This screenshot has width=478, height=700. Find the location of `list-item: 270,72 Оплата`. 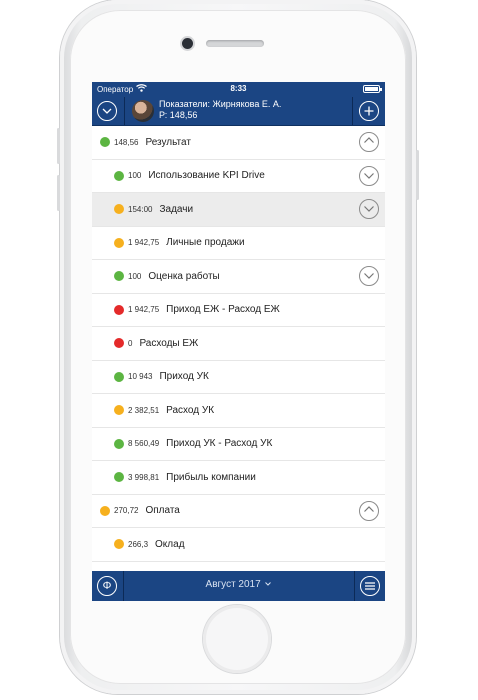

list-item: 270,72 Оплата is located at coordinates (238, 511).